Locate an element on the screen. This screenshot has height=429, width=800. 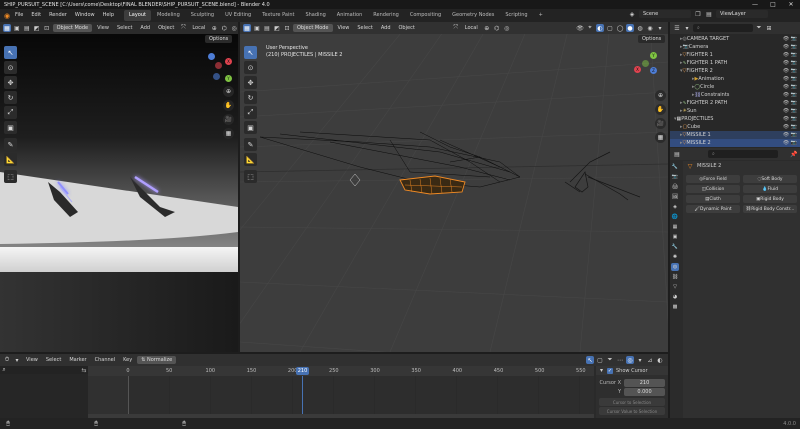
overlays-icon: ◐ is located at coordinates (600, 28).